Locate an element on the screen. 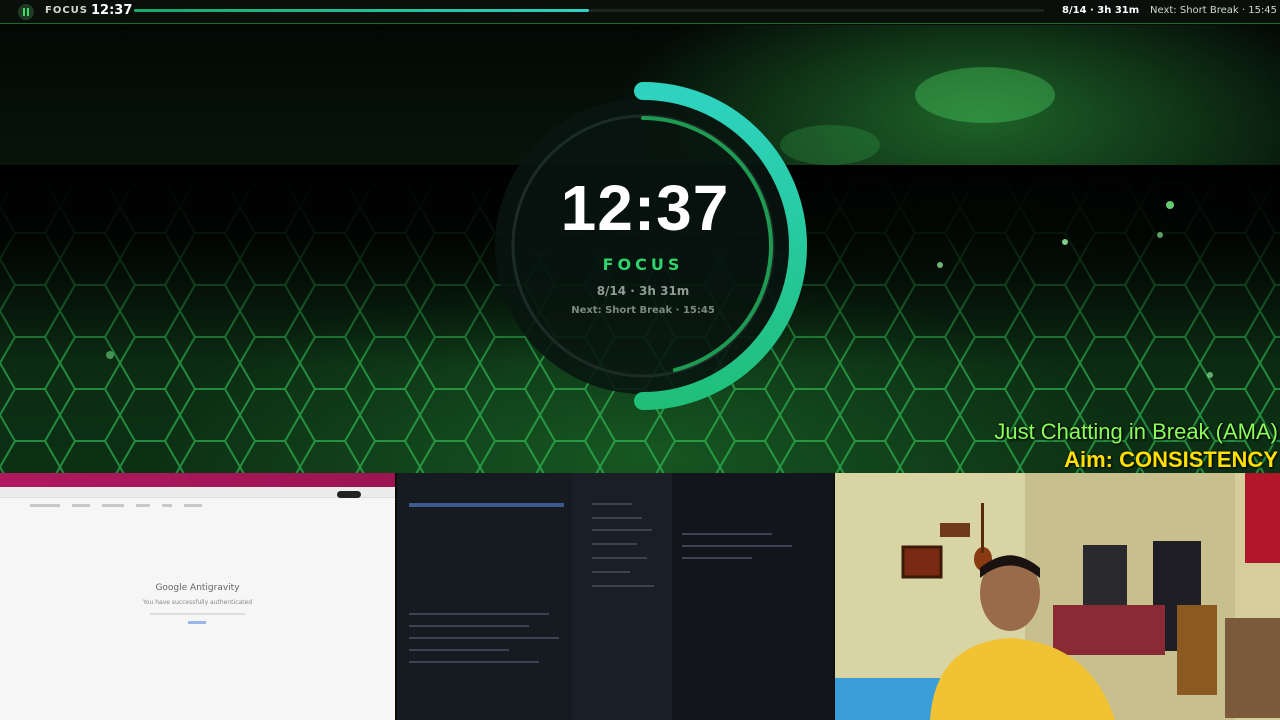 This screenshot has height=720, width=1280. topbar-progress-bar is located at coordinates (589, 10).